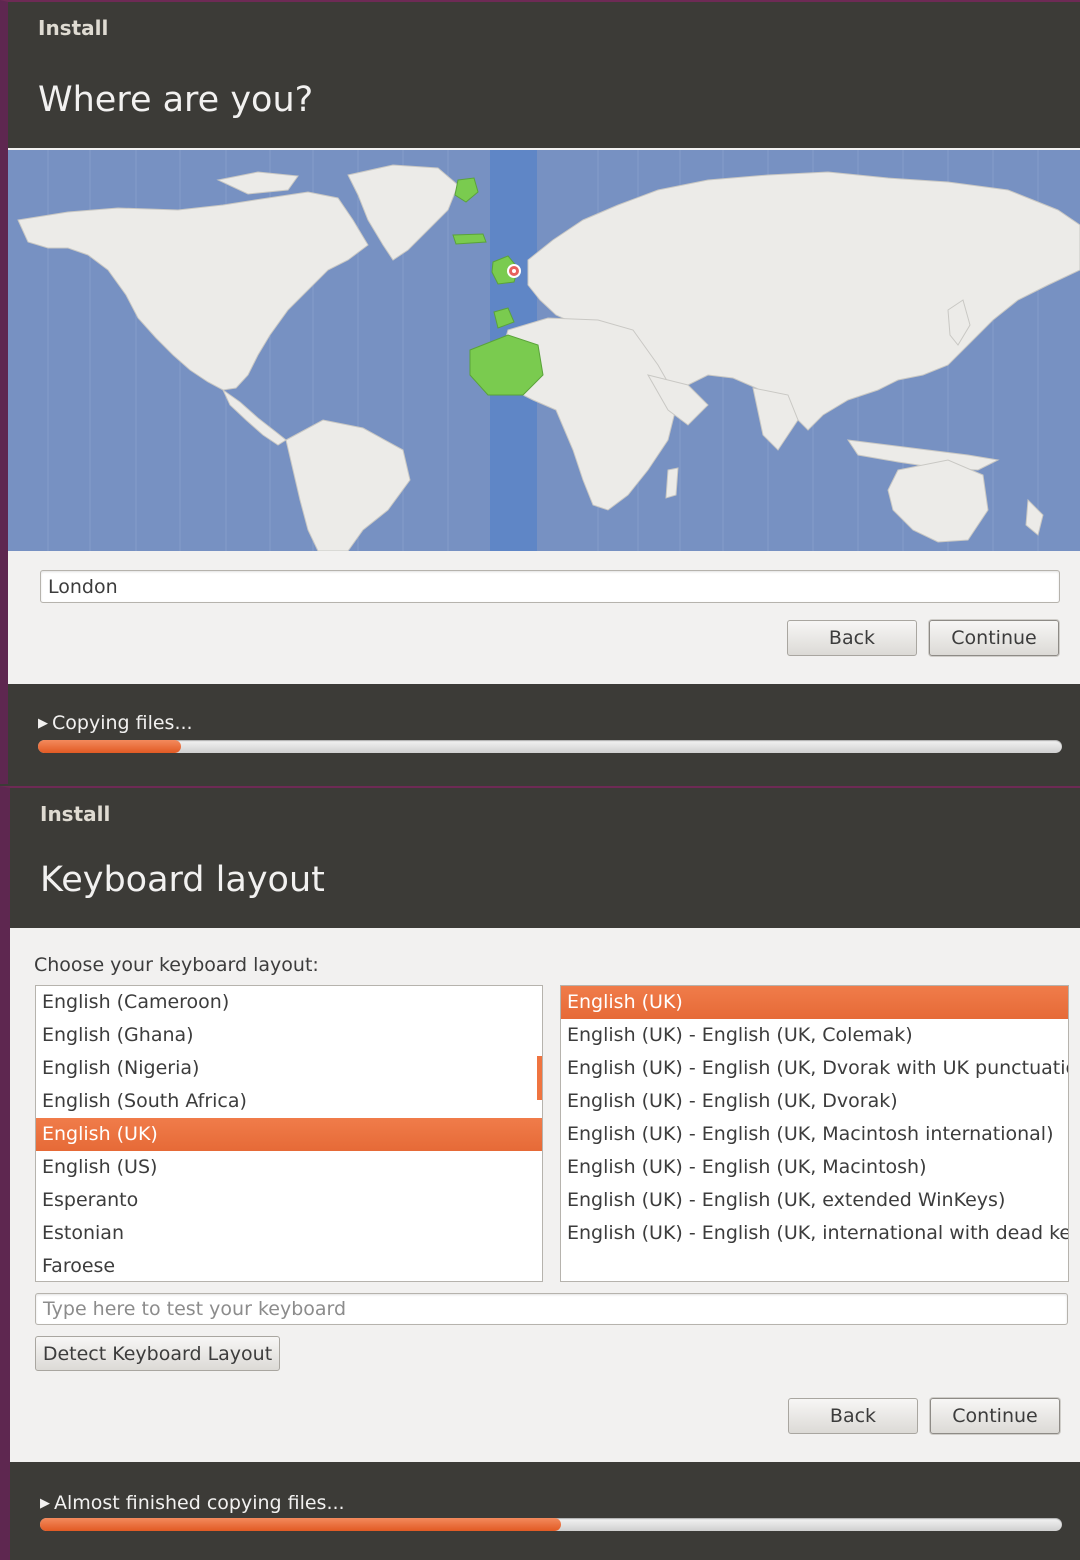 Image resolution: width=1080 pixels, height=1560 pixels. I want to click on keyboard-language-item: English (Cameroon), so click(289, 1002).